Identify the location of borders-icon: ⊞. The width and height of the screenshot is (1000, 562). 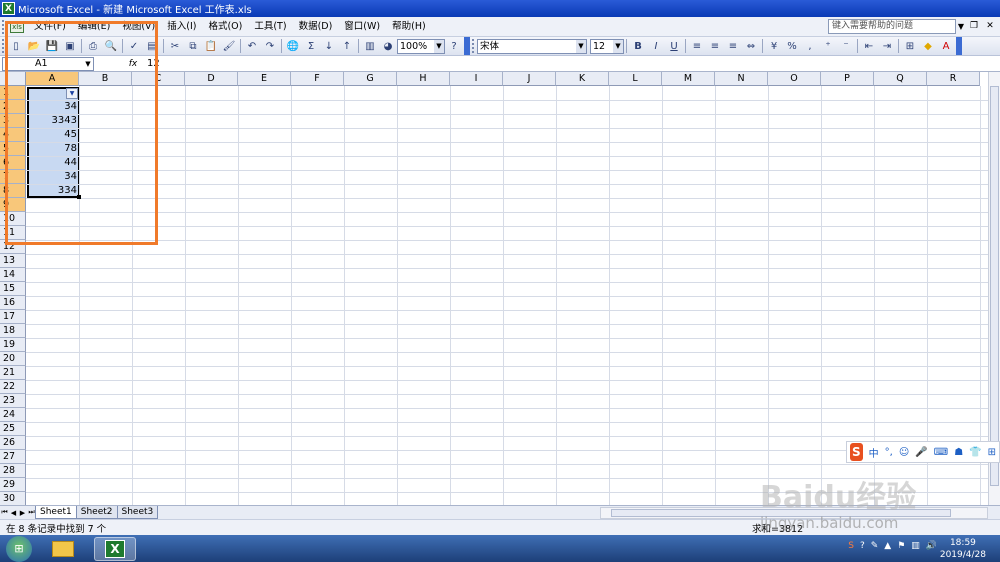
(910, 46).